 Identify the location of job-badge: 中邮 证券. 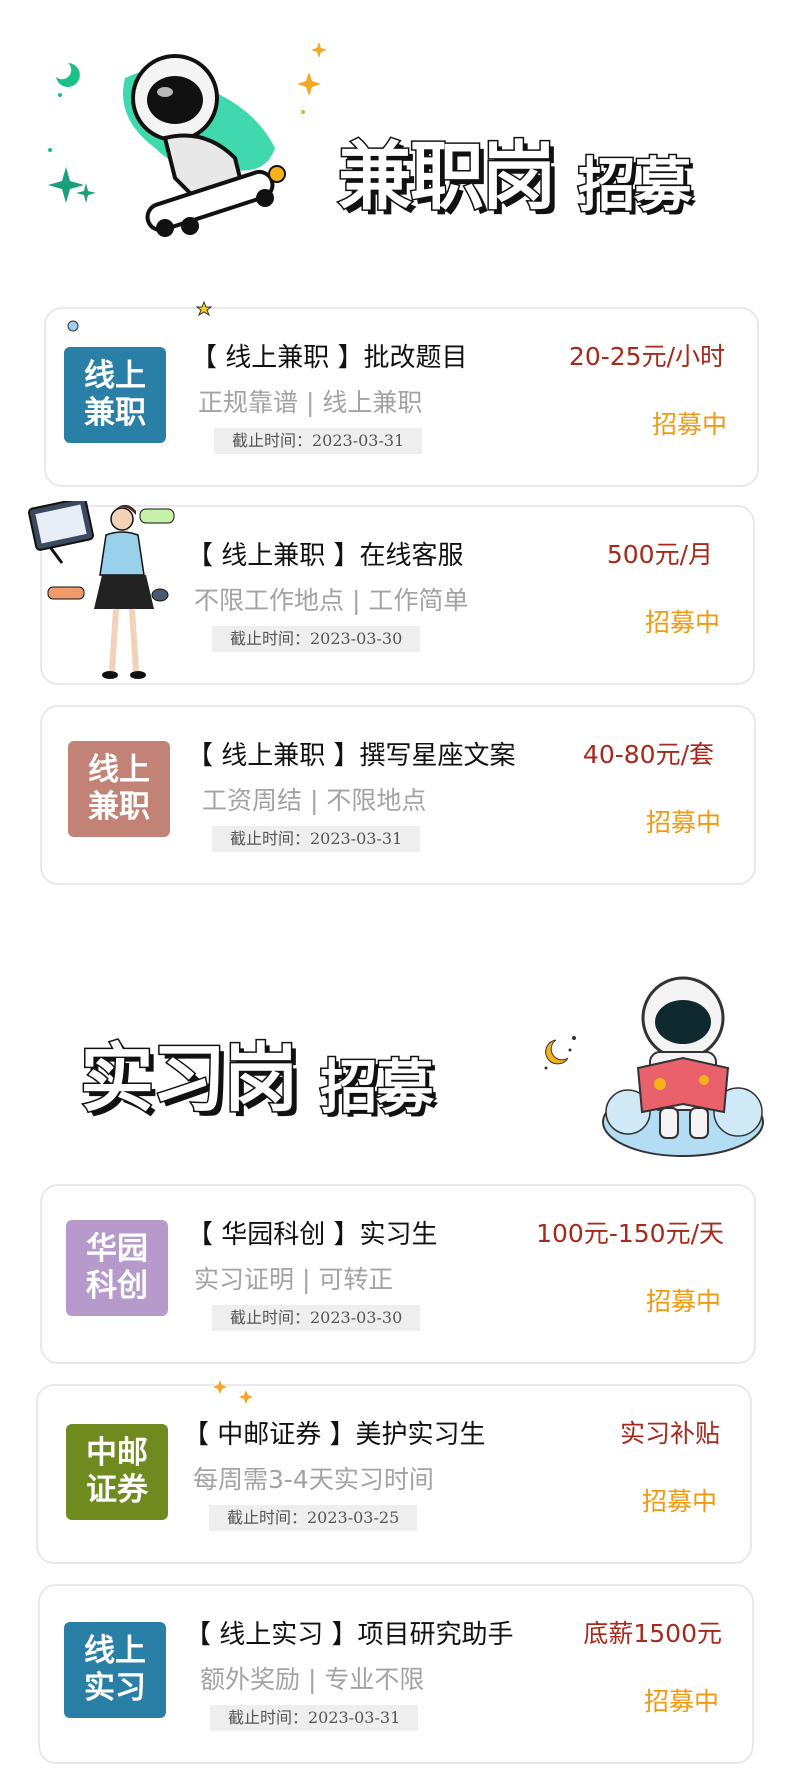
(117, 1472).